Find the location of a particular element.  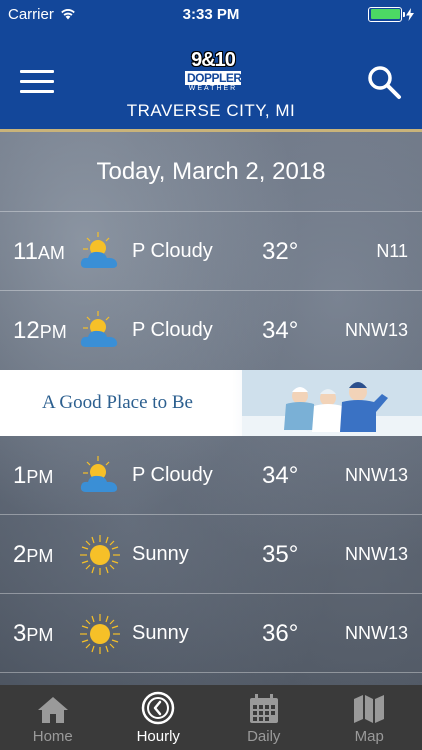

wifi-icon is located at coordinates (68, 14).